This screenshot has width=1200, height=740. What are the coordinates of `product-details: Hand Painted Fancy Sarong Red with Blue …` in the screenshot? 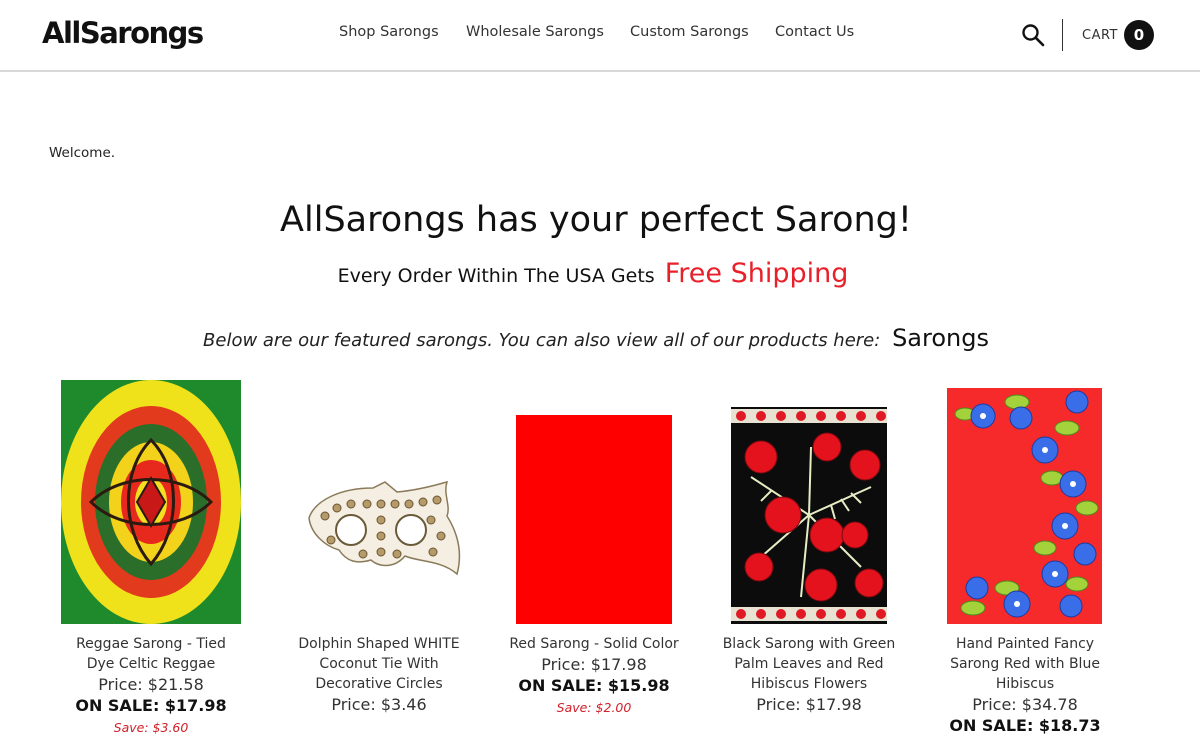 It's located at (1025, 685).